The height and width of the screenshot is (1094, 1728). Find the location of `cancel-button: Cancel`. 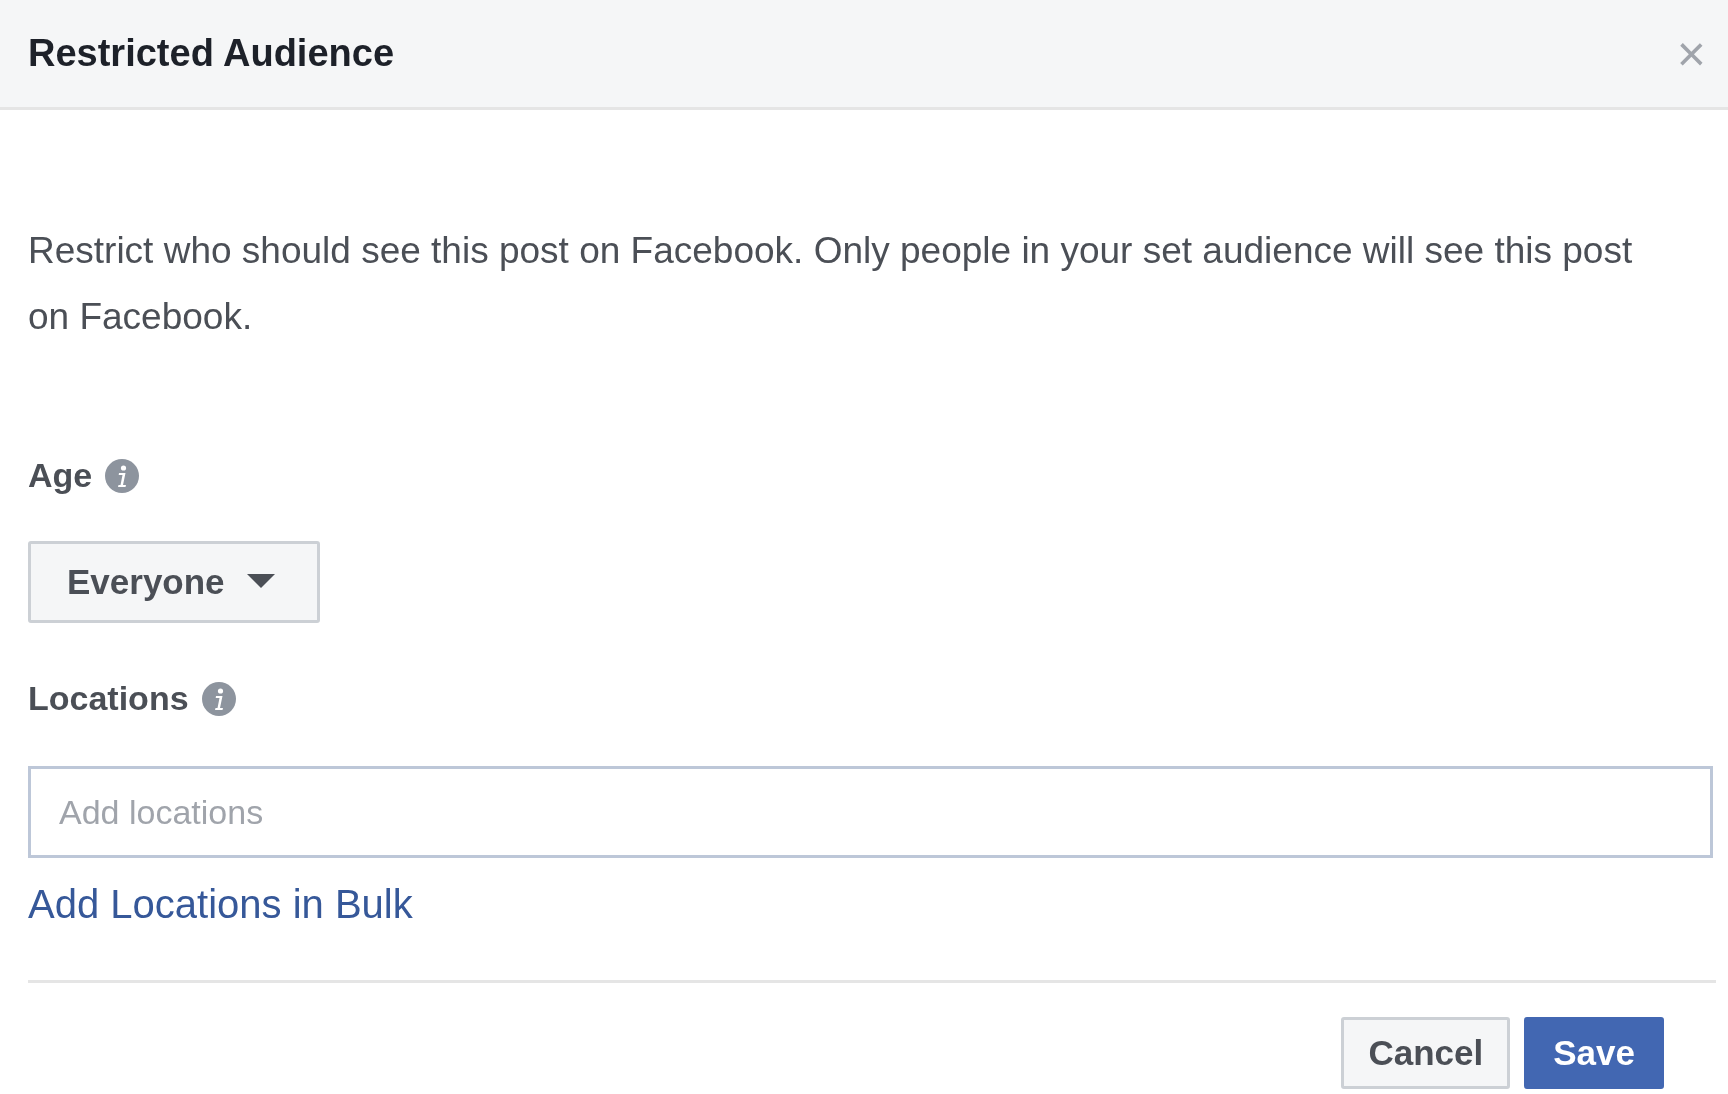

cancel-button: Cancel is located at coordinates (1426, 1053).